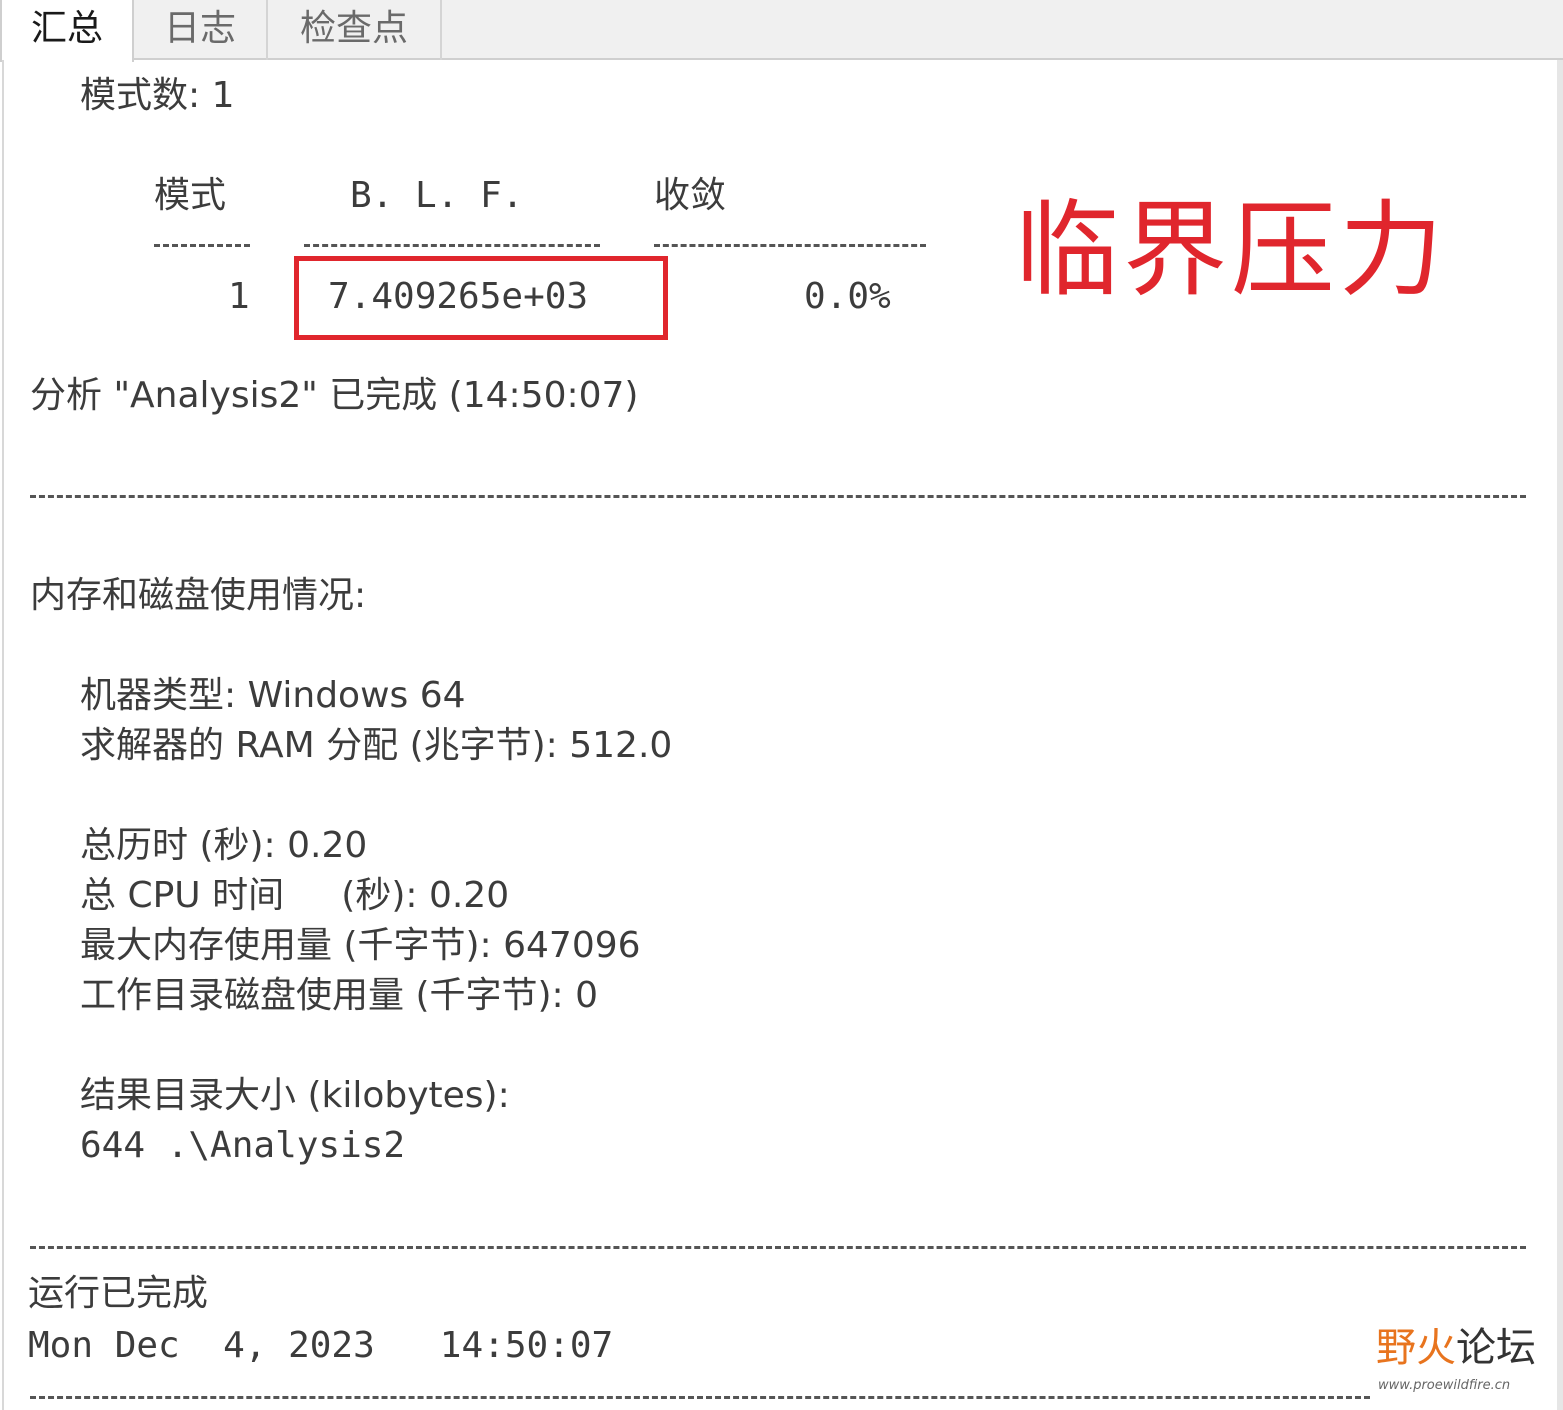 The width and height of the screenshot is (1563, 1410). I want to click on tab-bar: 汇总 日志 检查点, so click(781, 31).